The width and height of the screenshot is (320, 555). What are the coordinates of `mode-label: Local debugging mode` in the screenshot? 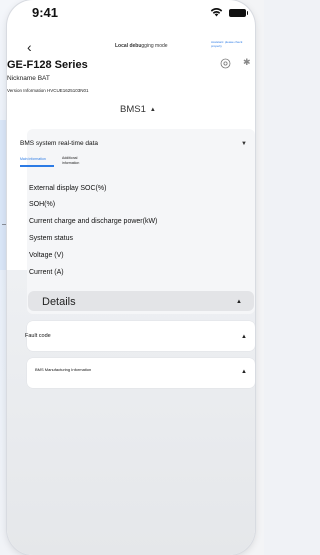 It's located at (141, 46).